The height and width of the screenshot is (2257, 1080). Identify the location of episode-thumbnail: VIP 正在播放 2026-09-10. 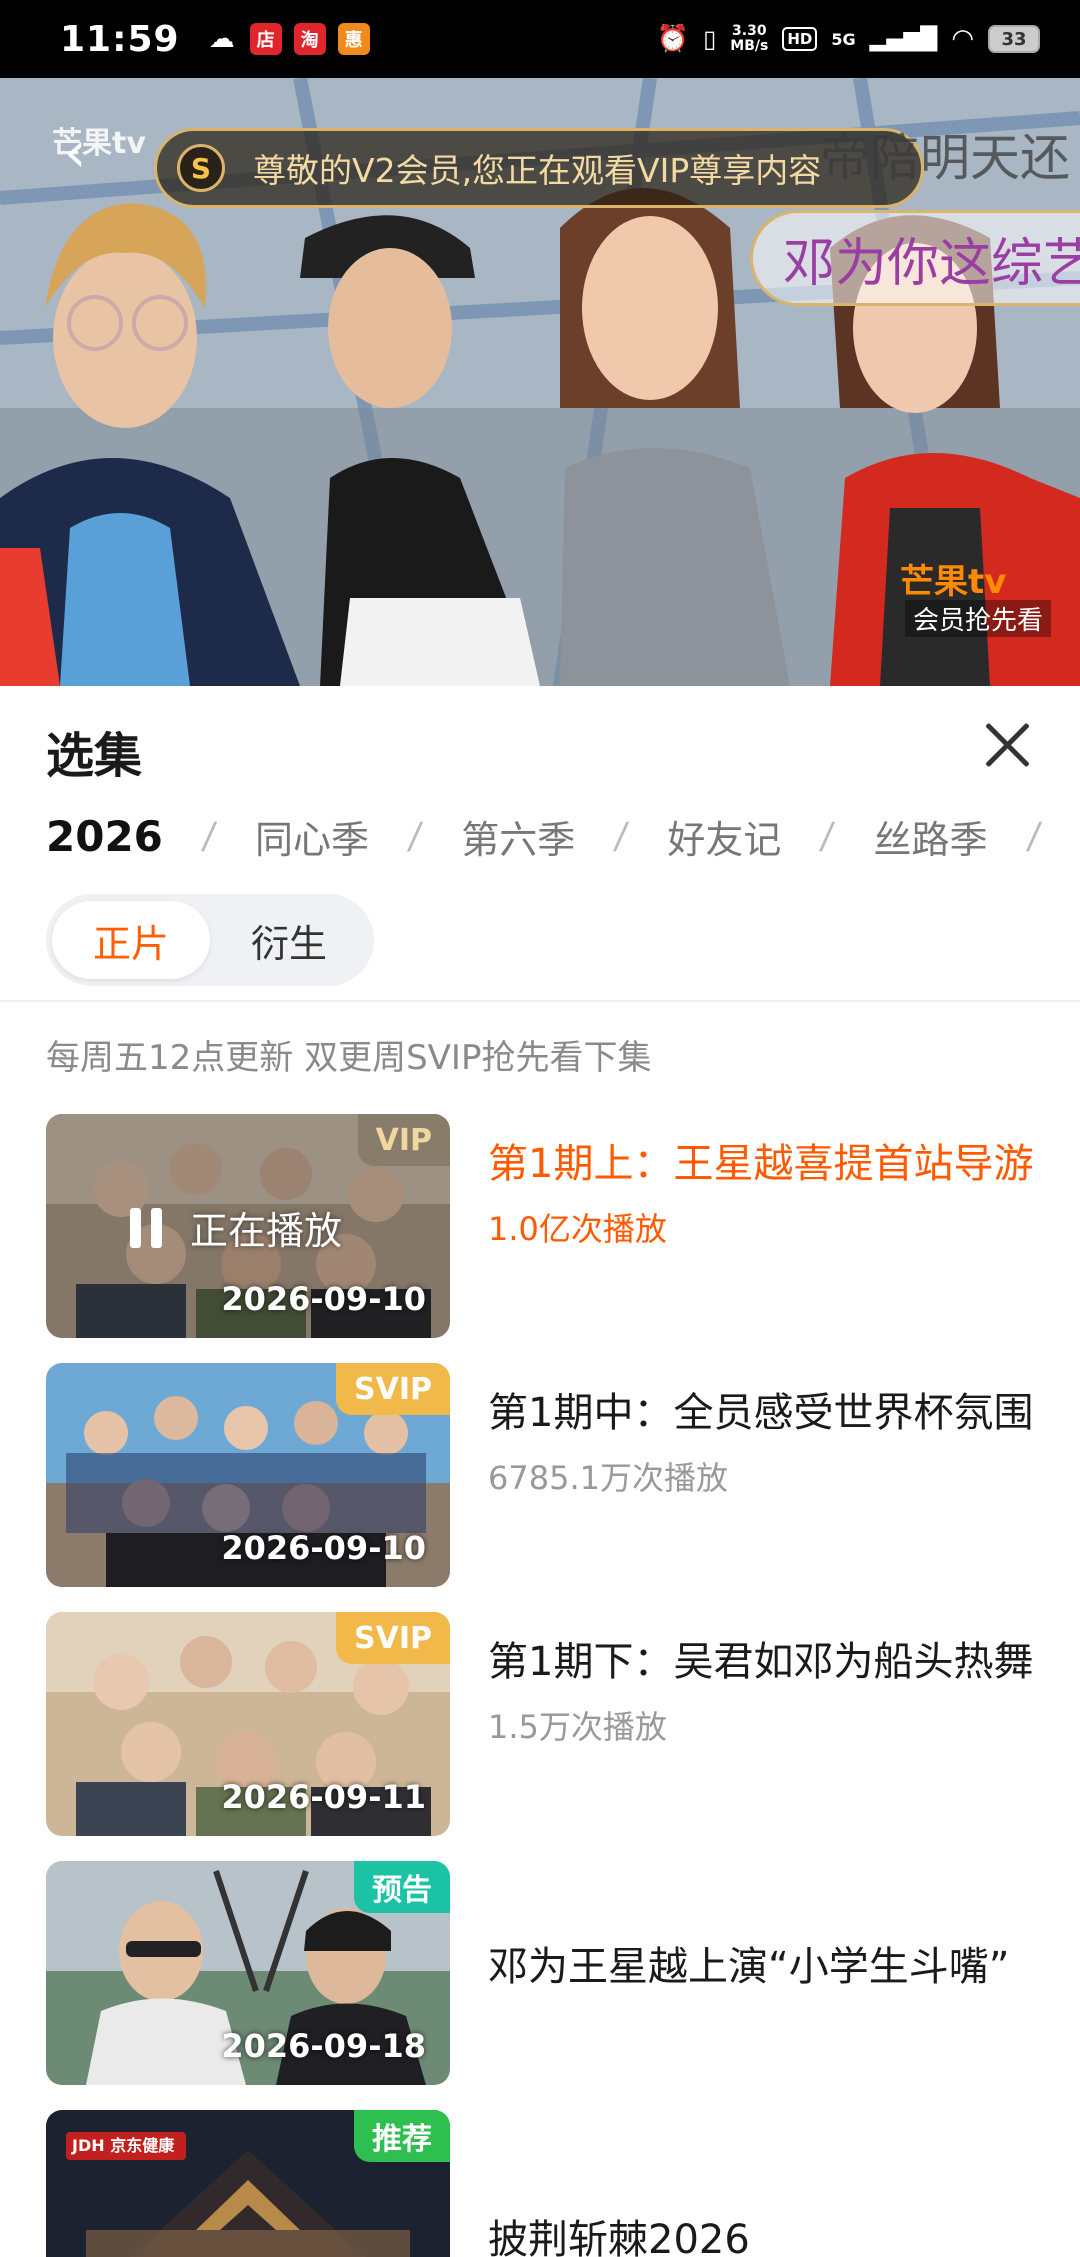
(248, 1226).